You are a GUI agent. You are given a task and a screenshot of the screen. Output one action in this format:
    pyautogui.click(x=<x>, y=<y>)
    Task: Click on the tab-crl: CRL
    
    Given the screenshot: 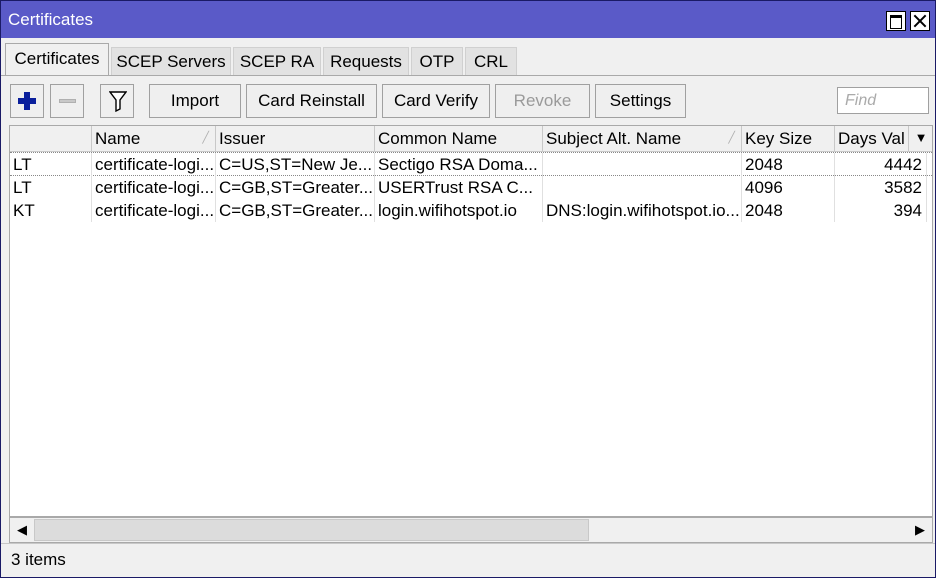 What is the action you would take?
    pyautogui.click(x=491, y=61)
    